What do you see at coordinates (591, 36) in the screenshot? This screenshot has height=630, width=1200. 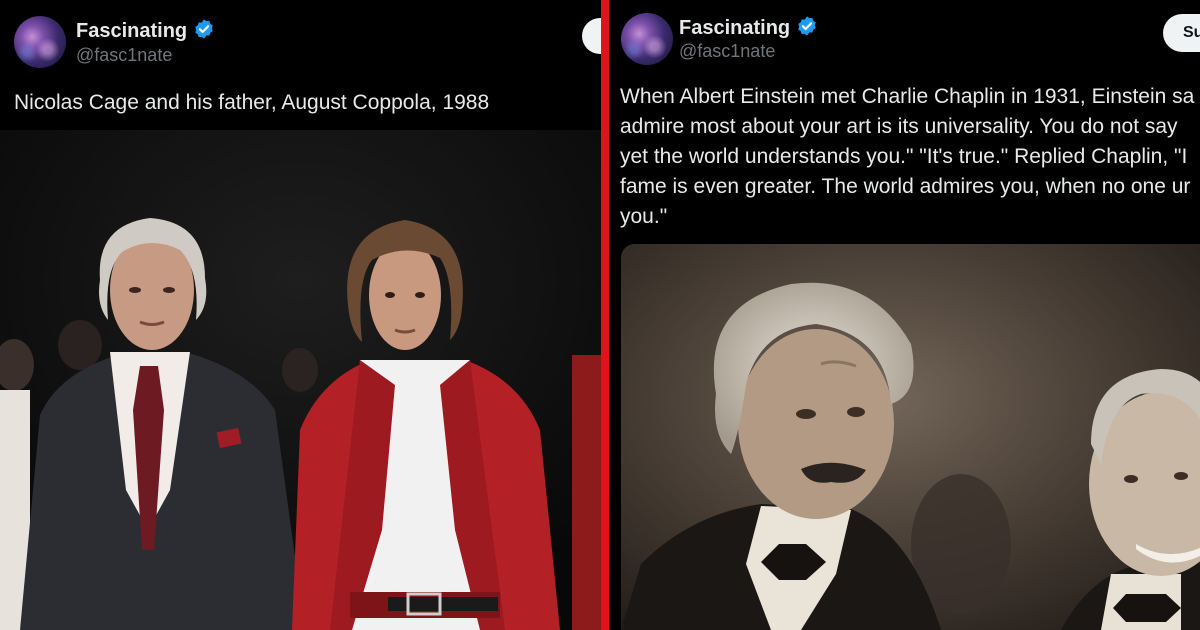 I see `follow-button` at bounding box center [591, 36].